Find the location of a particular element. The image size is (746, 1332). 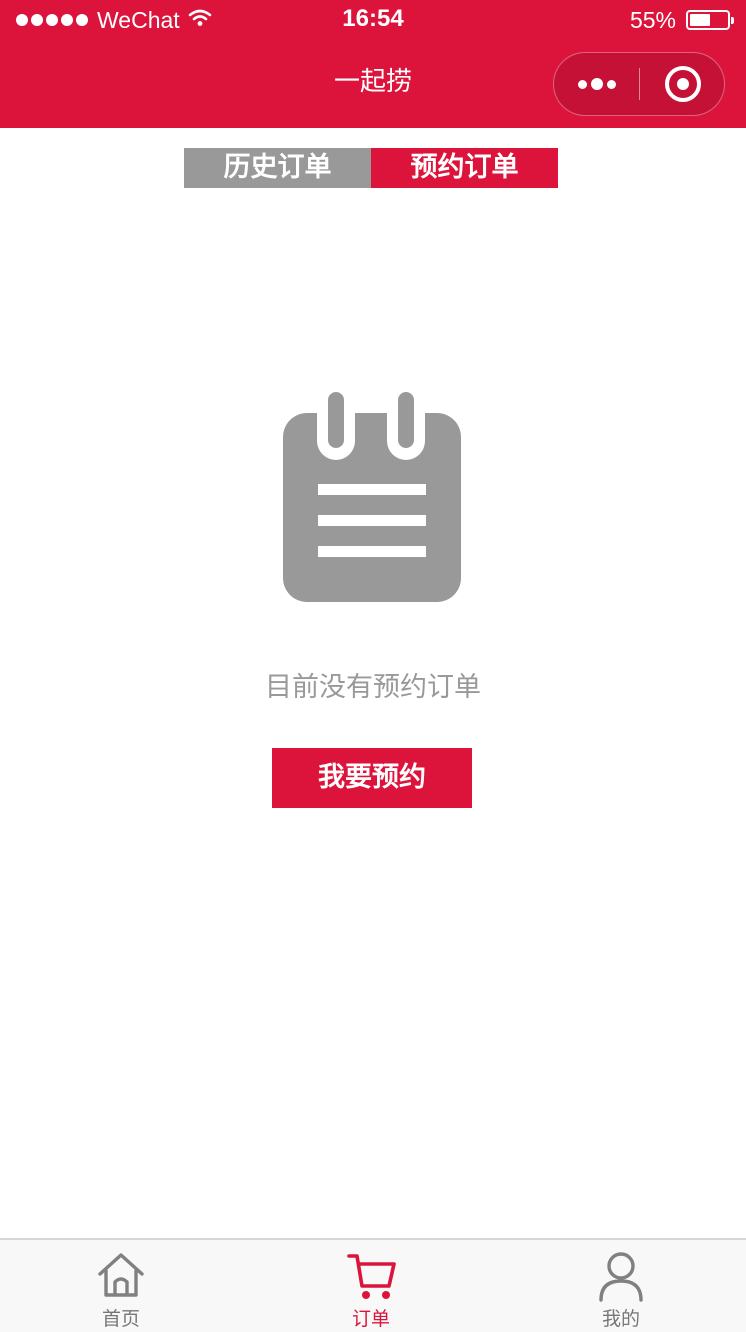

order-tabs: 历史订单 预约订单 is located at coordinates (371, 168).